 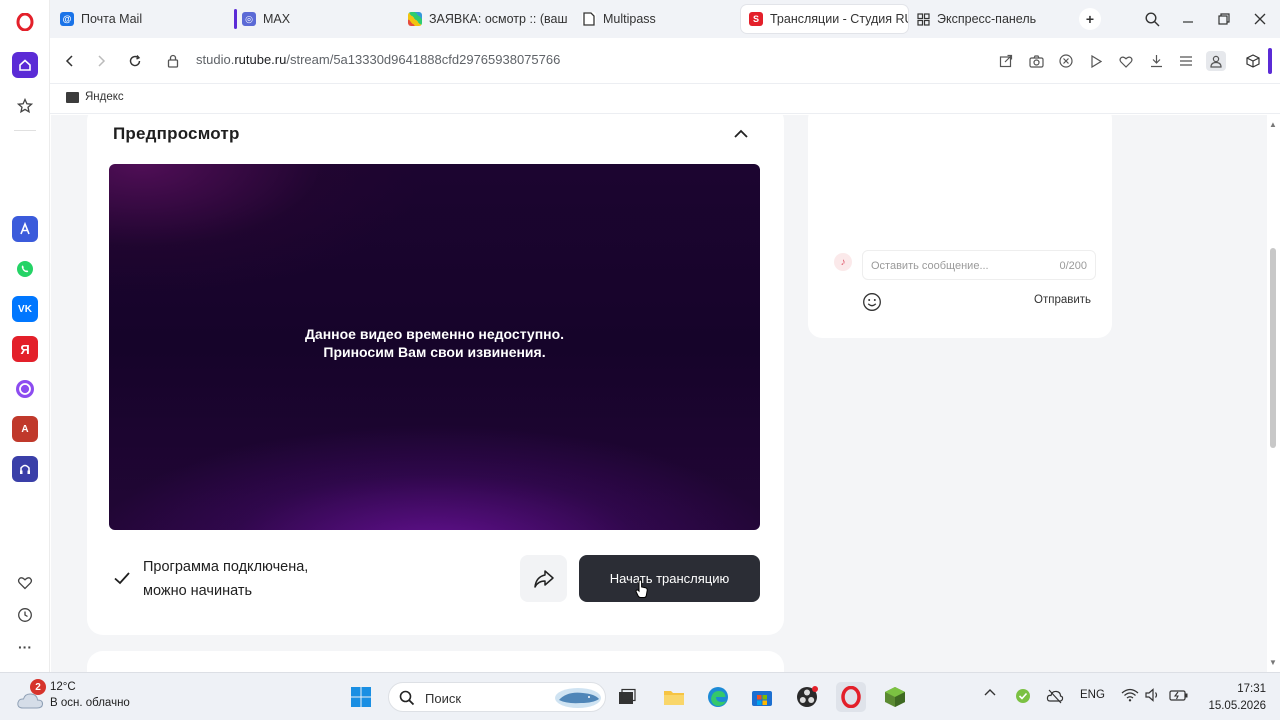 I want to click on restore-icon, so click(x=1224, y=19).